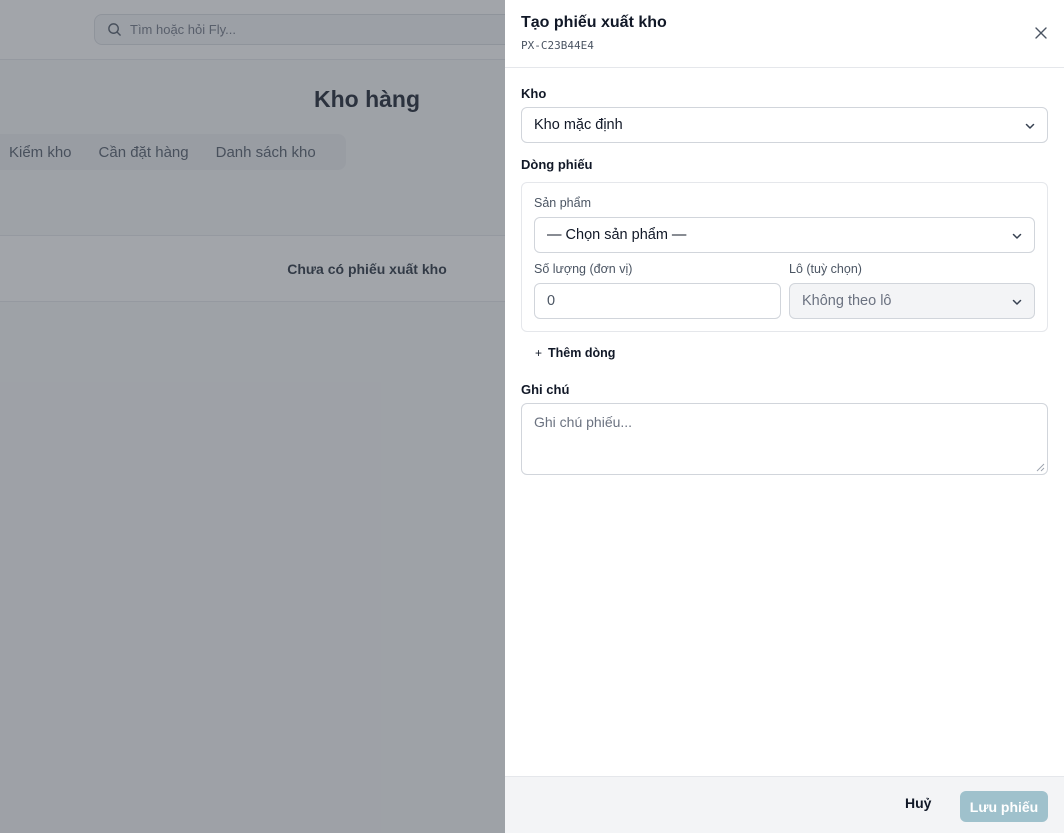  I want to click on close-button, so click(1041, 33).